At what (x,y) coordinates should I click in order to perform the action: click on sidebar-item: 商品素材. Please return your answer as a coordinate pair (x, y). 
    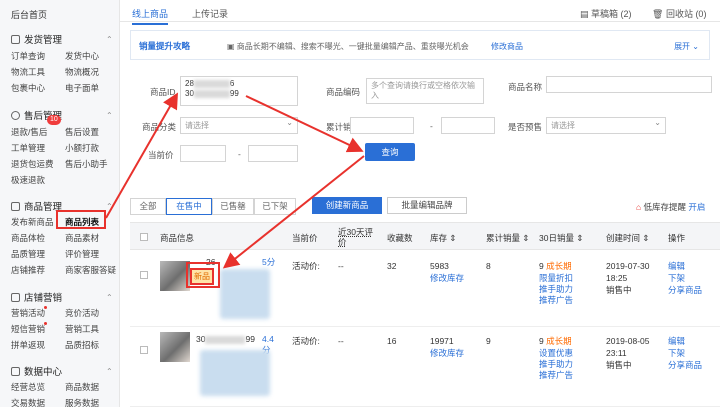
    Looking at the image, I should click on (82, 238).